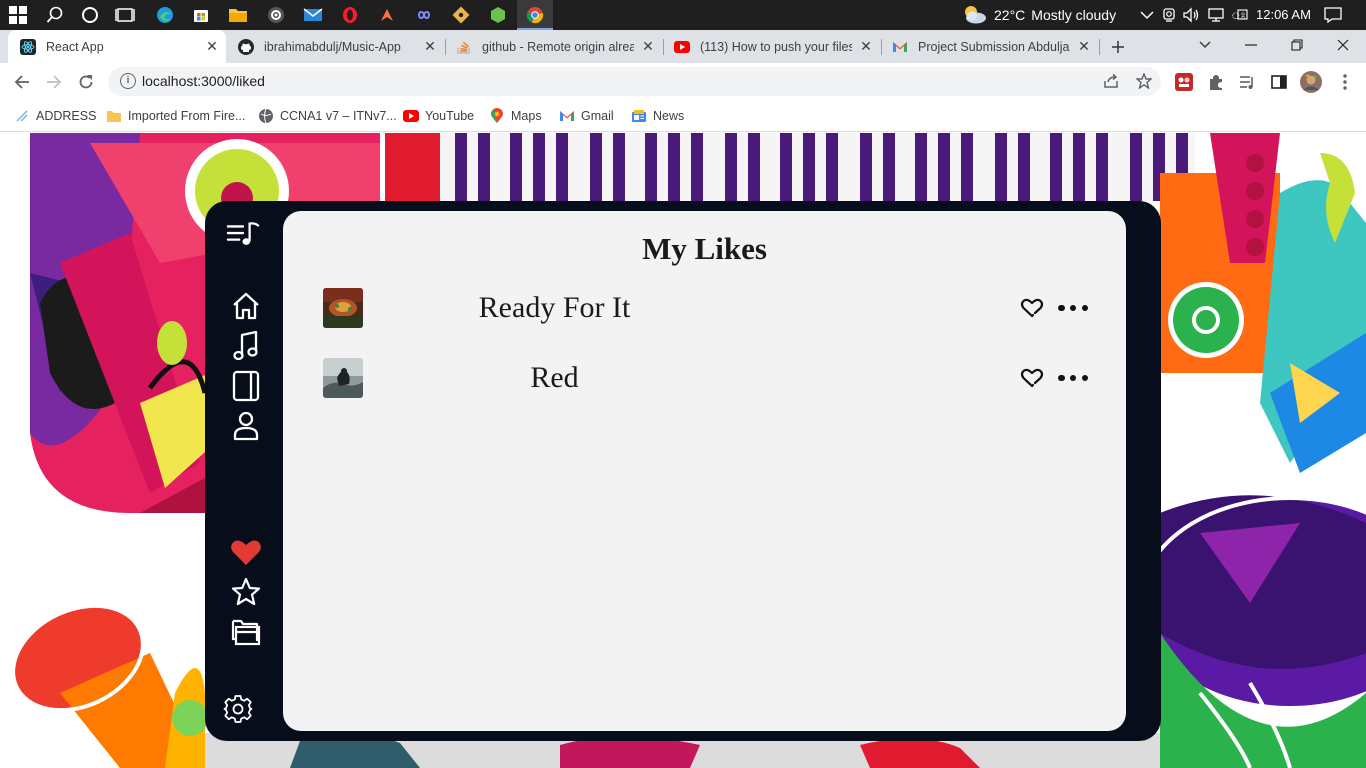  What do you see at coordinates (246, 306) in the screenshot?
I see `home-icon` at bounding box center [246, 306].